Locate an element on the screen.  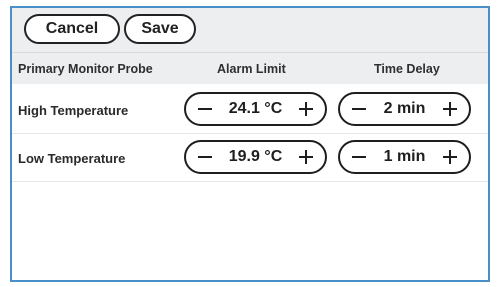
low-time-delay-value: 1 min is located at coordinates (404, 156).